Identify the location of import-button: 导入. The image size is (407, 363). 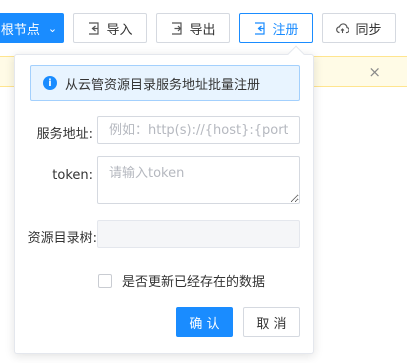
(110, 28).